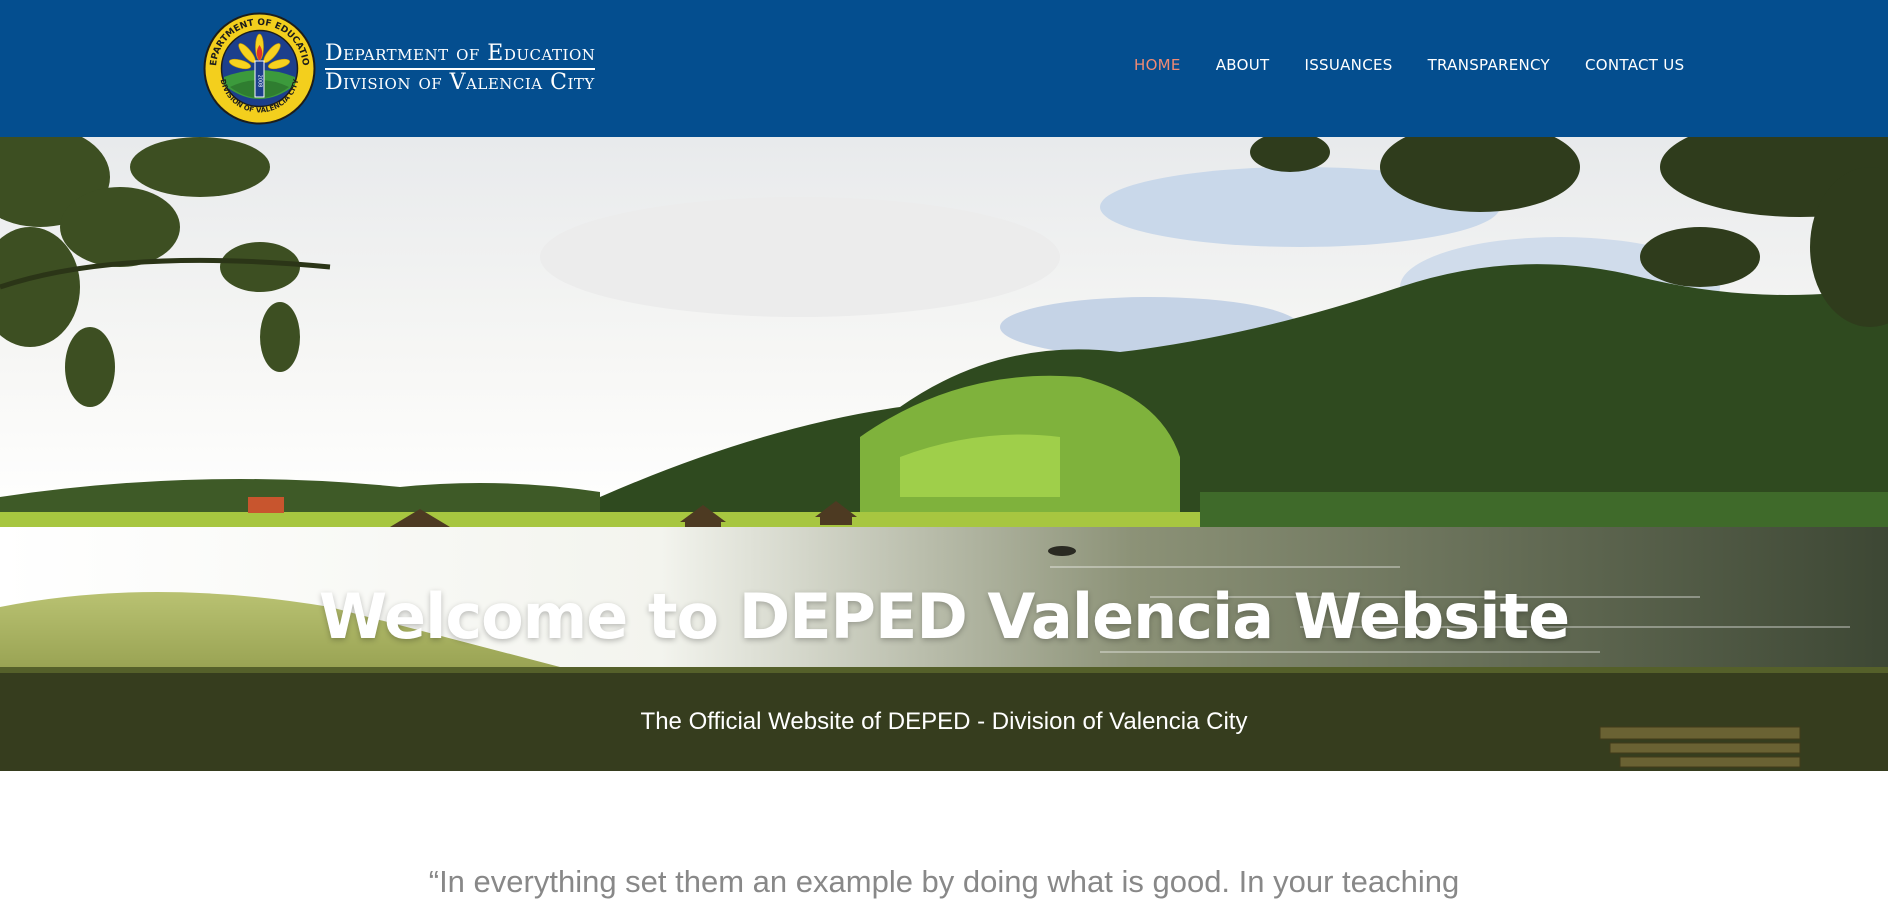 The height and width of the screenshot is (908, 1888). I want to click on nav-contact-us: CONTACT US, so click(1634, 65).